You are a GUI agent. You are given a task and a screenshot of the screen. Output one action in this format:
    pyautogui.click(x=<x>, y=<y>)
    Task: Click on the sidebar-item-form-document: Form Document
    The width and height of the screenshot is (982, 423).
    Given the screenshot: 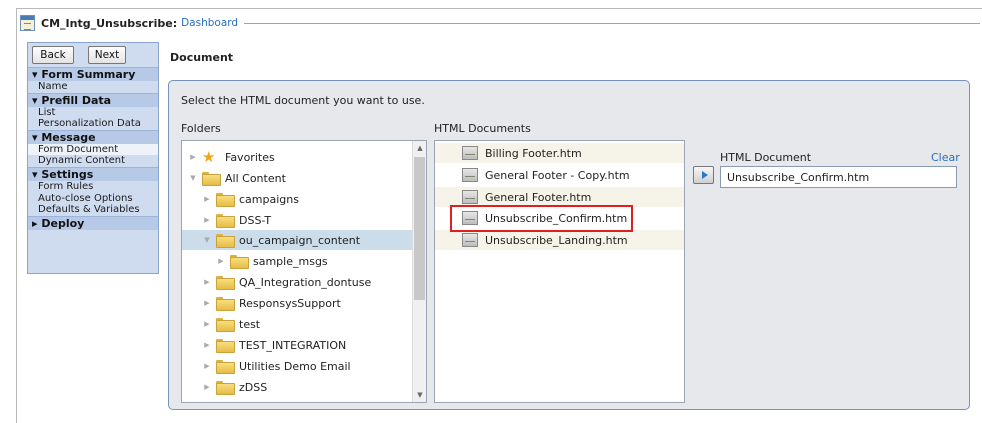 What is the action you would take?
    pyautogui.click(x=93, y=149)
    